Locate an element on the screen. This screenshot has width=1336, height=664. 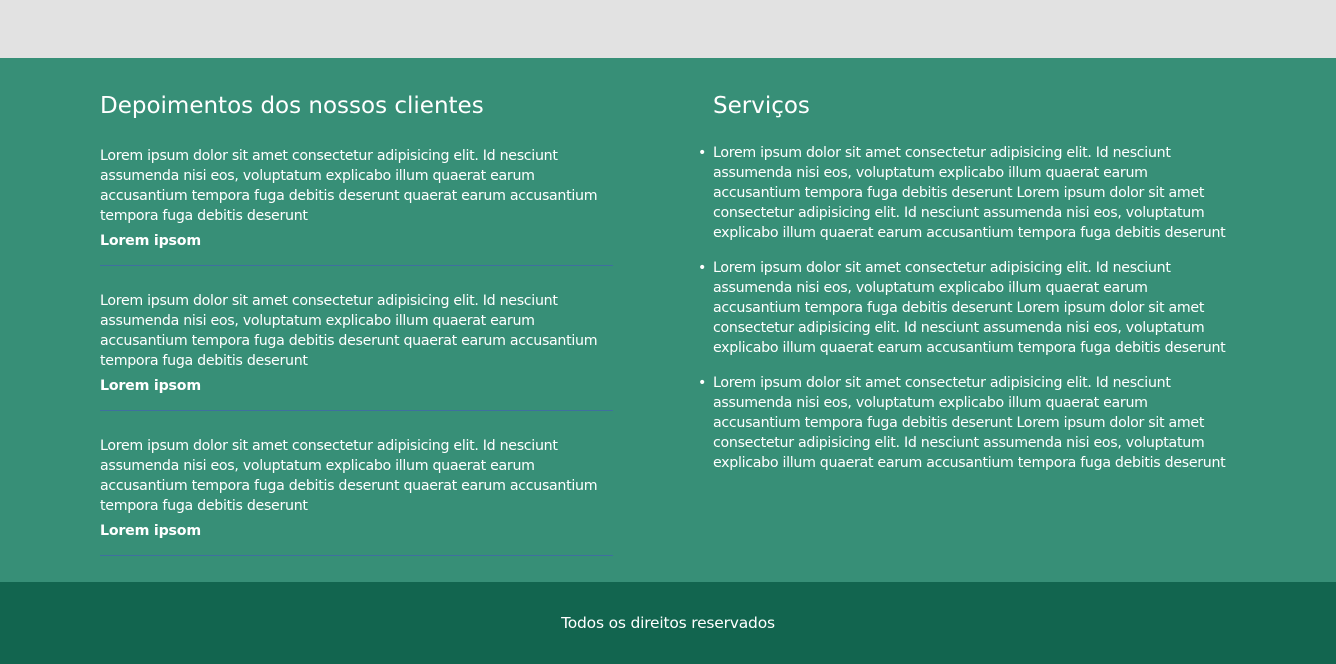
footer-copyright: Todos os direitos reservados is located at coordinates (668, 623).